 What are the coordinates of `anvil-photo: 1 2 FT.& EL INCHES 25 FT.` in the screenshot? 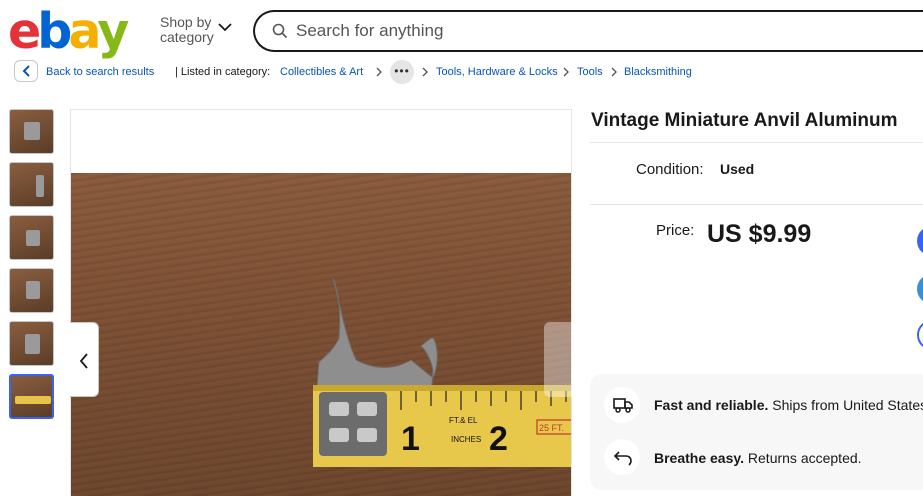 It's located at (442, 372).